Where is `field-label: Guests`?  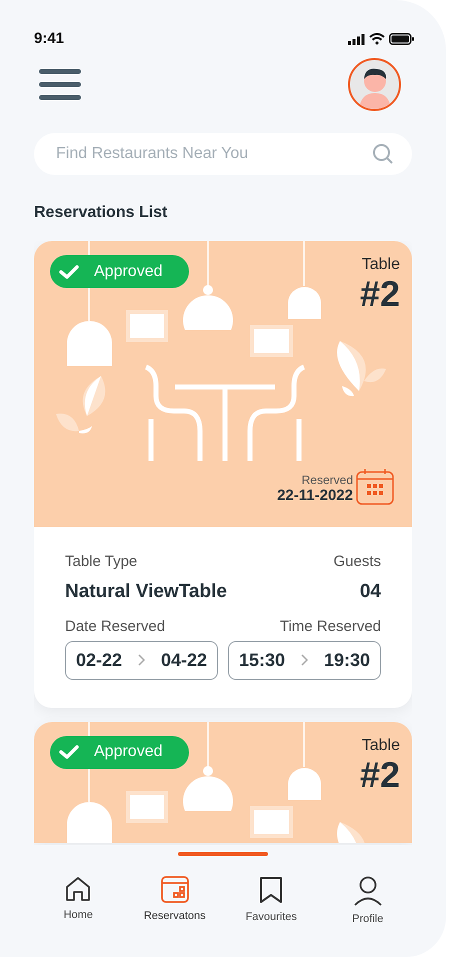 field-label: Guests is located at coordinates (357, 562).